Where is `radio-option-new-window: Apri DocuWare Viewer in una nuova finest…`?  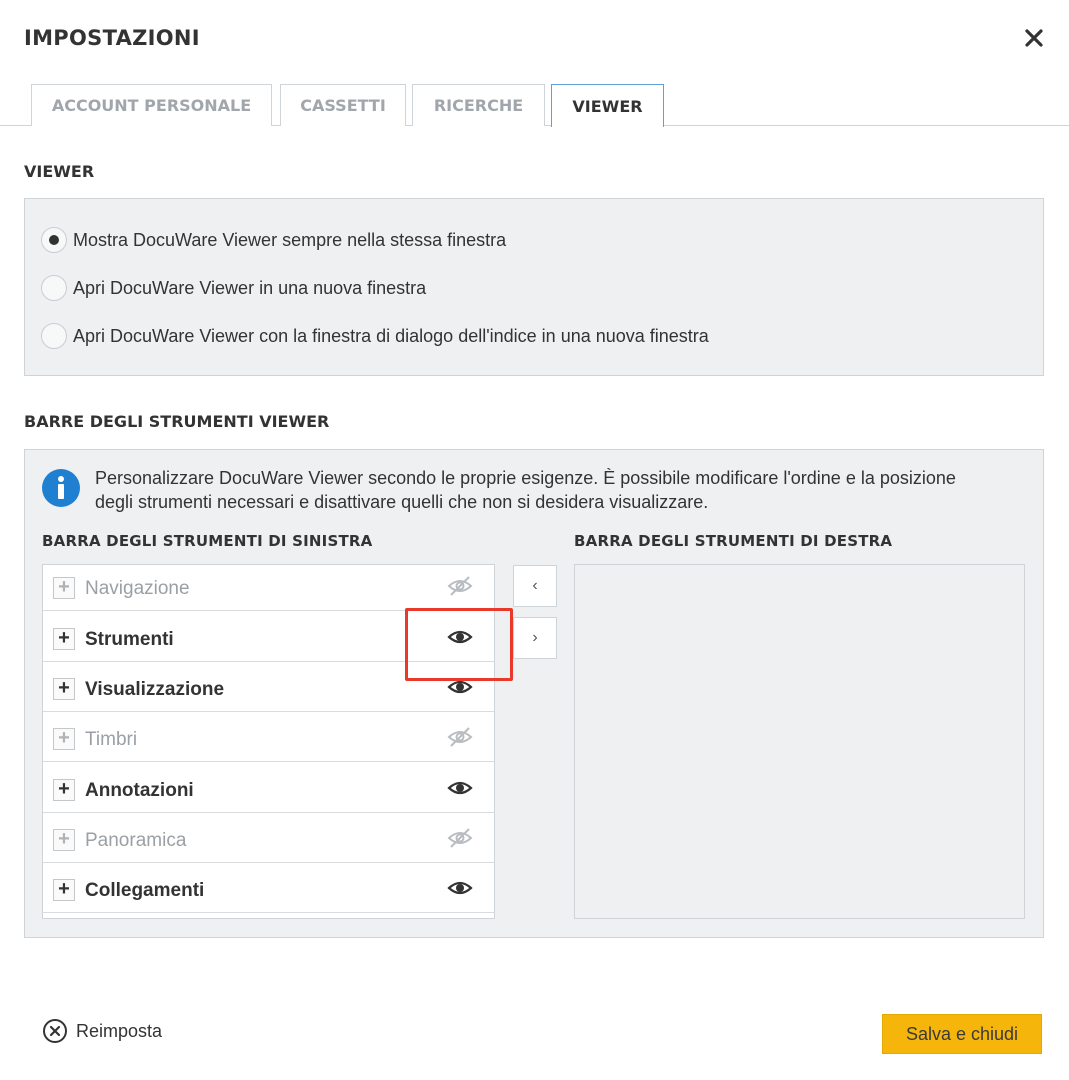 radio-option-new-window: Apri DocuWare Viewer in una nuova finest… is located at coordinates (233, 288).